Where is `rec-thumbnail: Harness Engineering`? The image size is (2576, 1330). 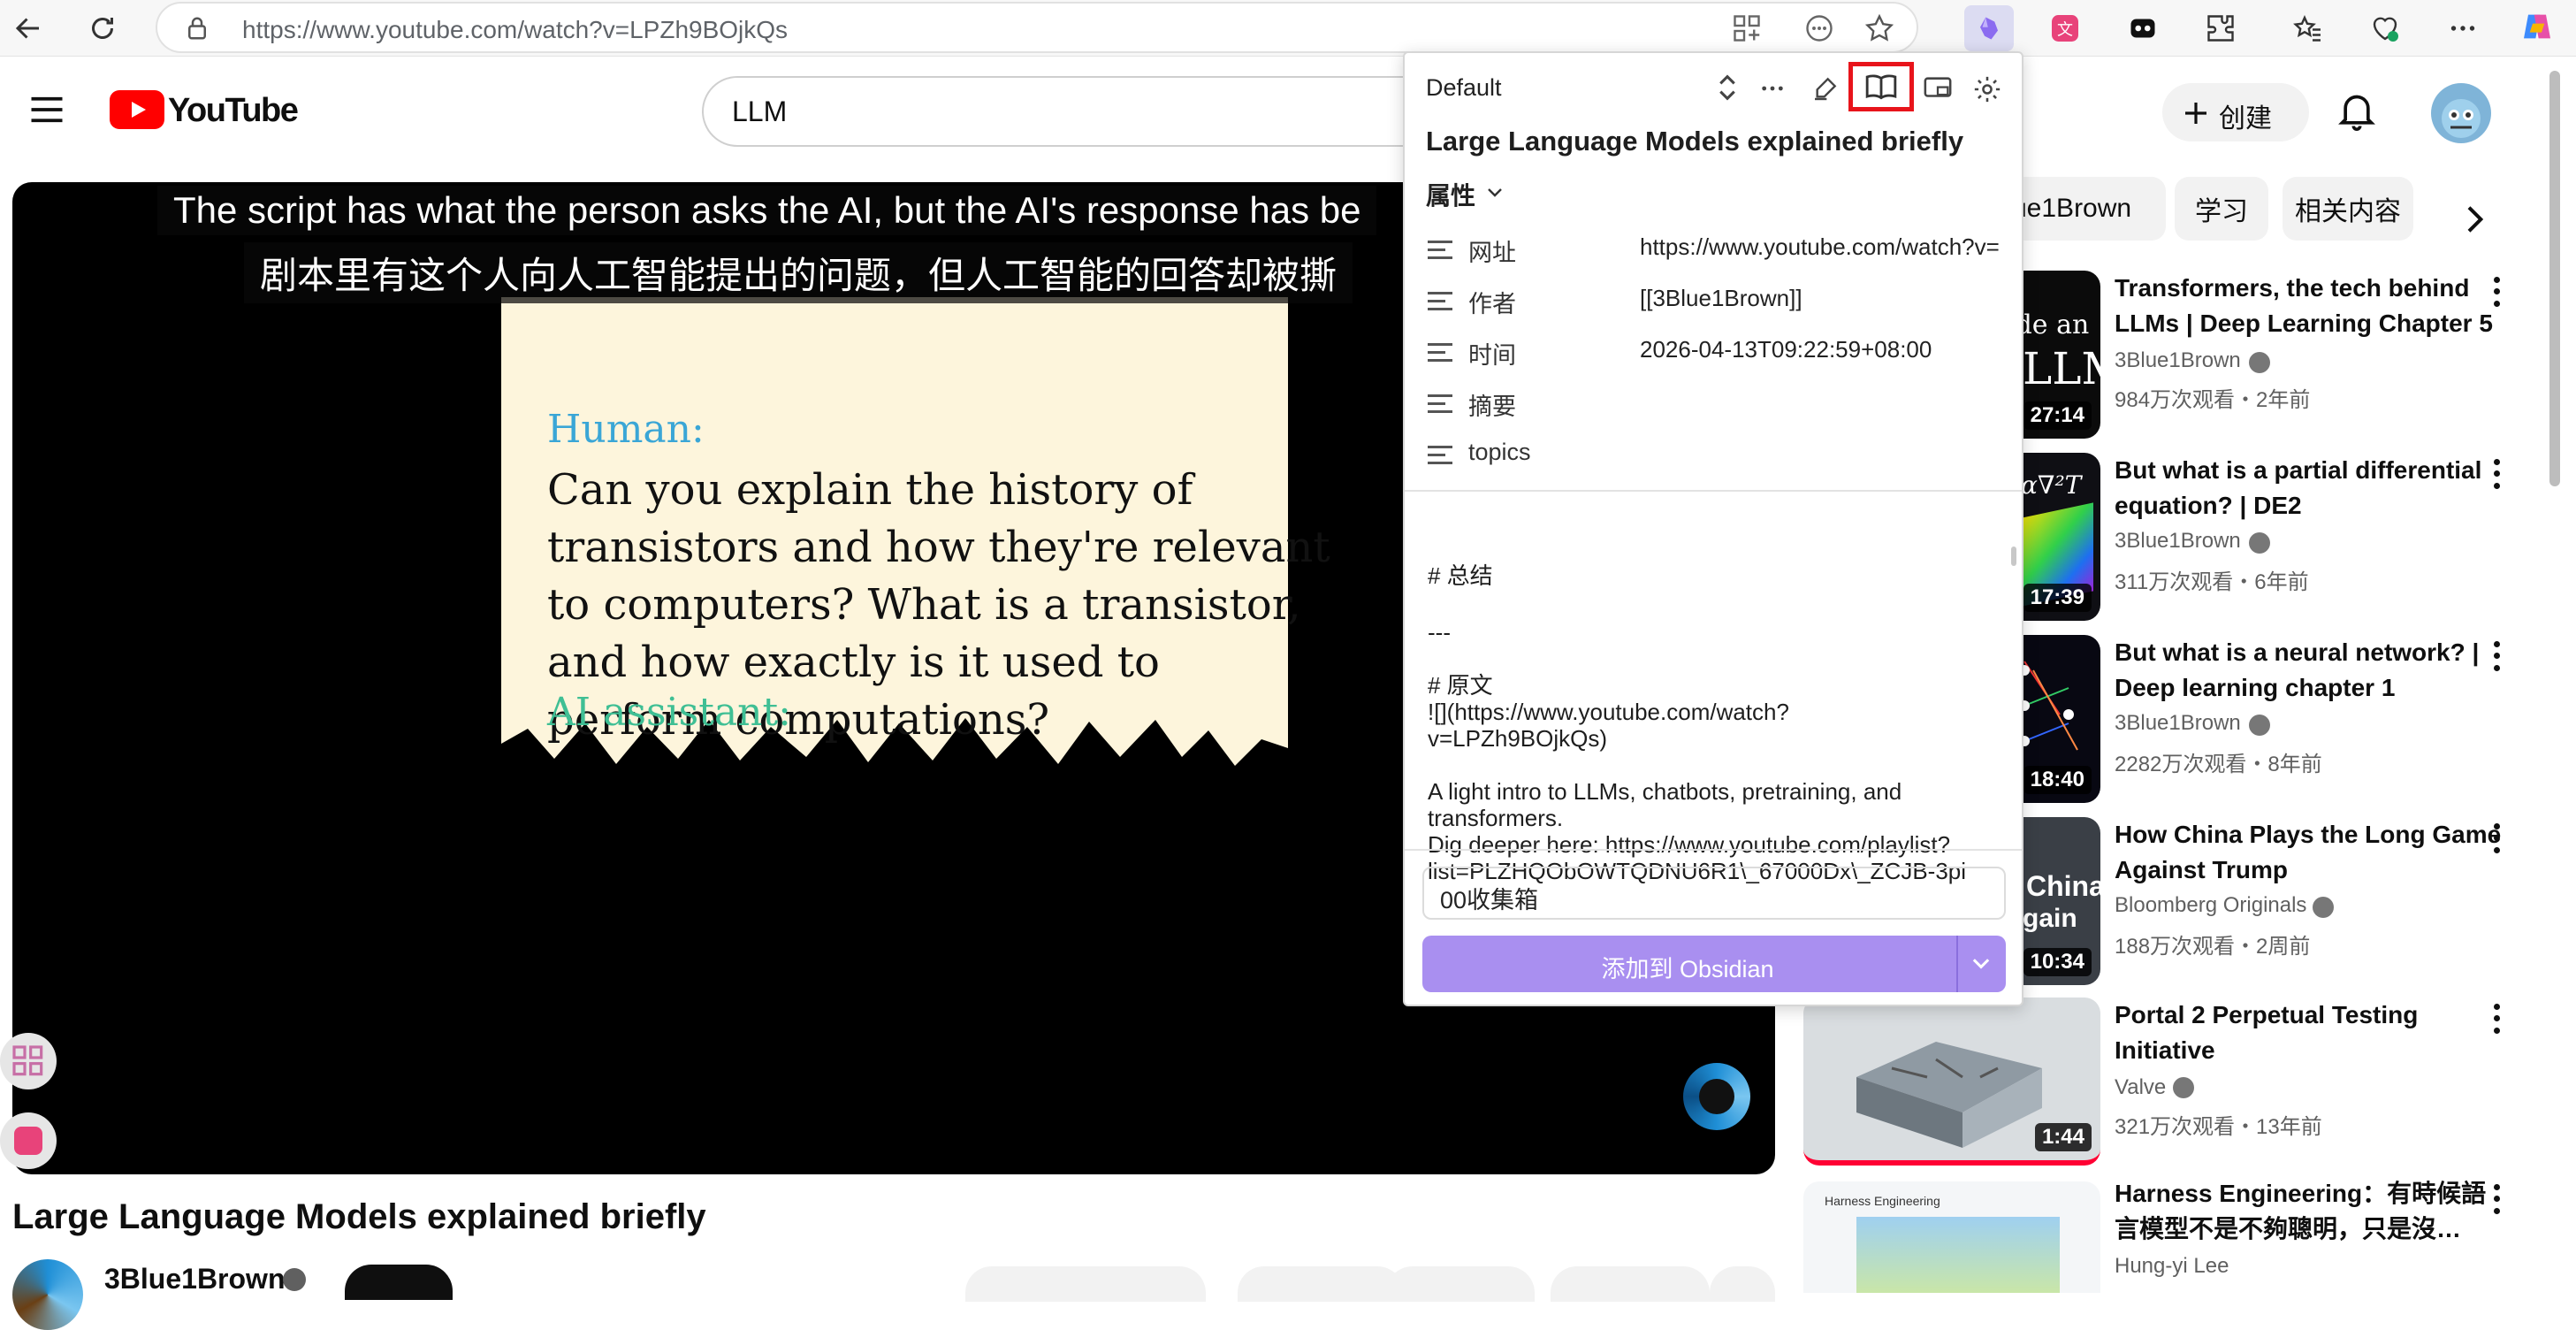 rec-thumbnail: Harness Engineering is located at coordinates (1951, 1237).